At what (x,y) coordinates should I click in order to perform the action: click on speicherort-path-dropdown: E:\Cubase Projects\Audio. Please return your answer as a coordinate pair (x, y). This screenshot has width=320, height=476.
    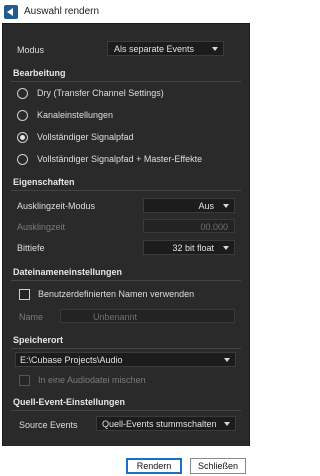
    Looking at the image, I should click on (125, 359).